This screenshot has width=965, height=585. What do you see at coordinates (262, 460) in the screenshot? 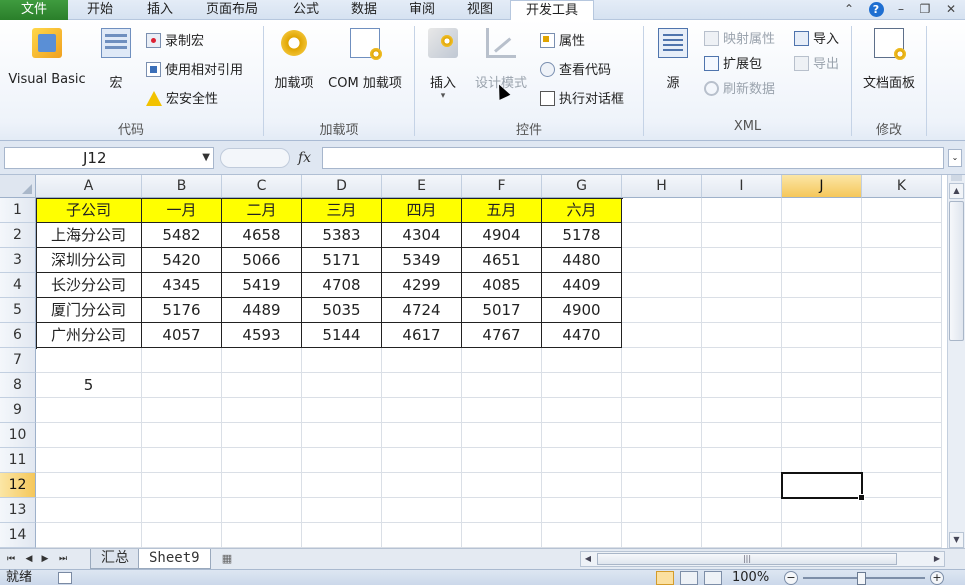
I see `cell-c11` at bounding box center [262, 460].